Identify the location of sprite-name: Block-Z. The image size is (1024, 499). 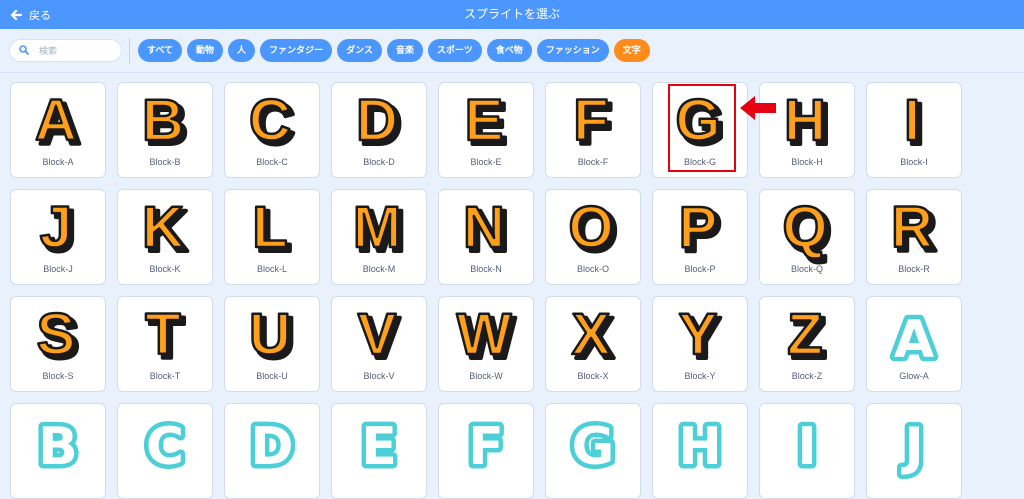
(807, 376).